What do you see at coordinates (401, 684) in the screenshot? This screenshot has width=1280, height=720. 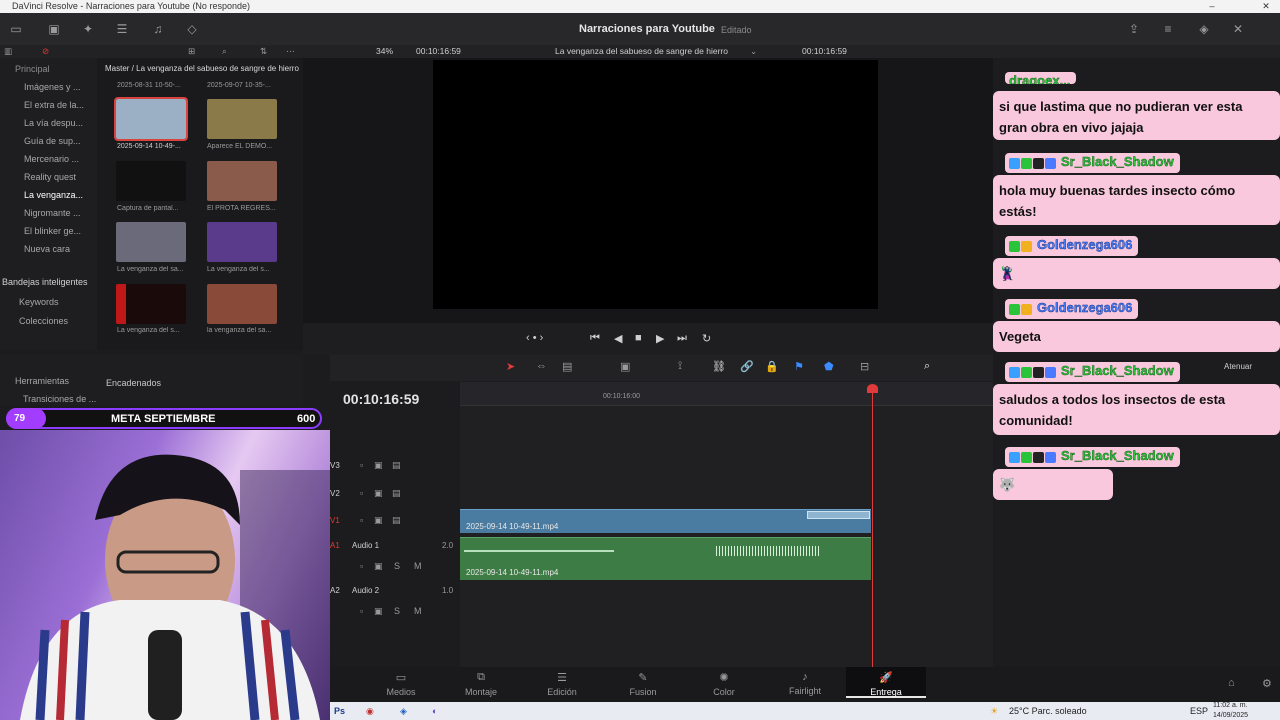 I see `page-media: ▭ Medios` at bounding box center [401, 684].